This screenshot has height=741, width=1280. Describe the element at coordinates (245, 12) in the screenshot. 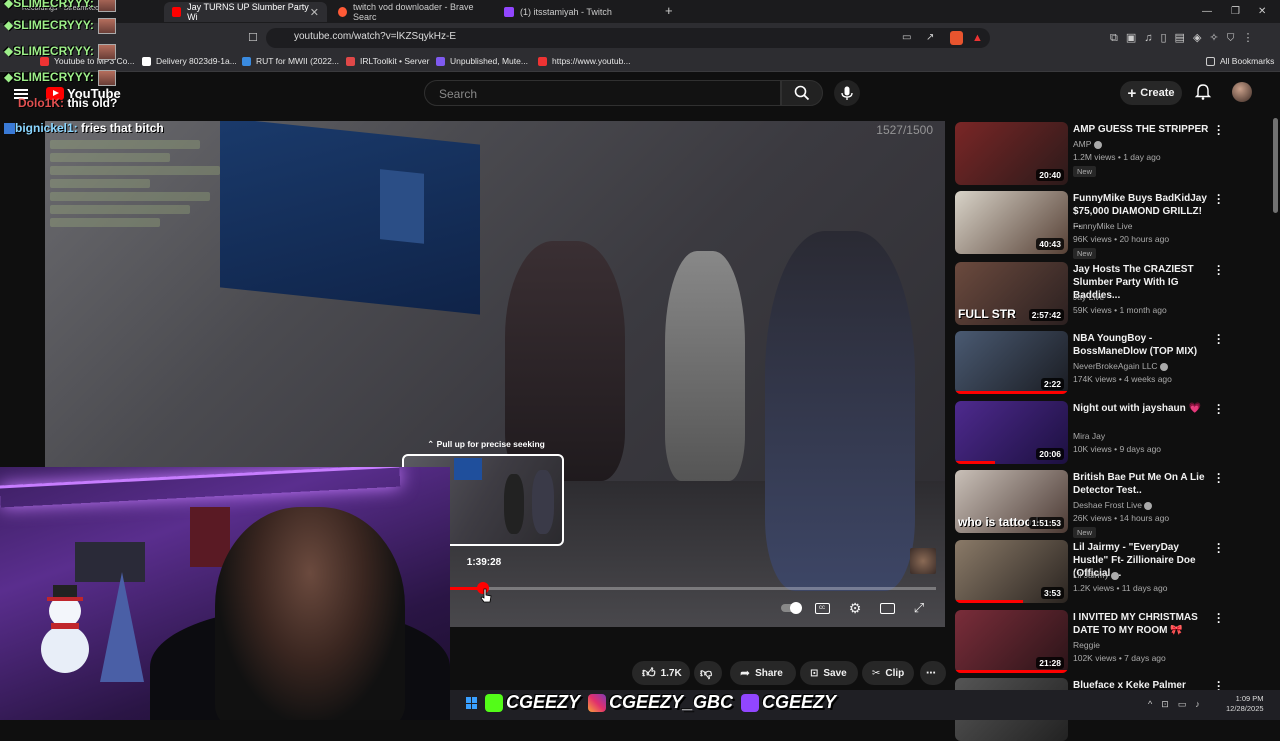

I see `tab-youtube: Jay TURNS UP Slumber Party Wi ✕` at that location.